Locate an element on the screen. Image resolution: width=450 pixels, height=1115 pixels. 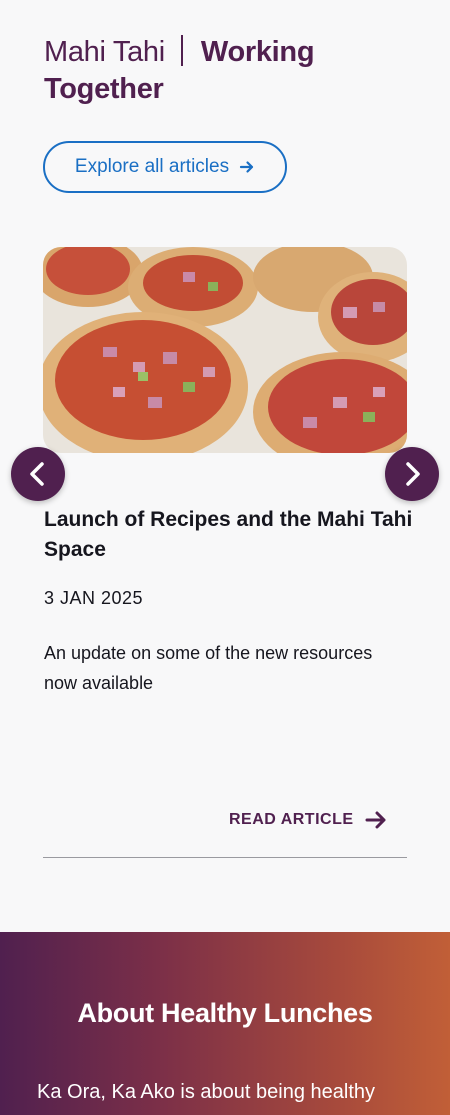
page-heading: Mahi Tahi Working Together is located at coordinates (234, 71).